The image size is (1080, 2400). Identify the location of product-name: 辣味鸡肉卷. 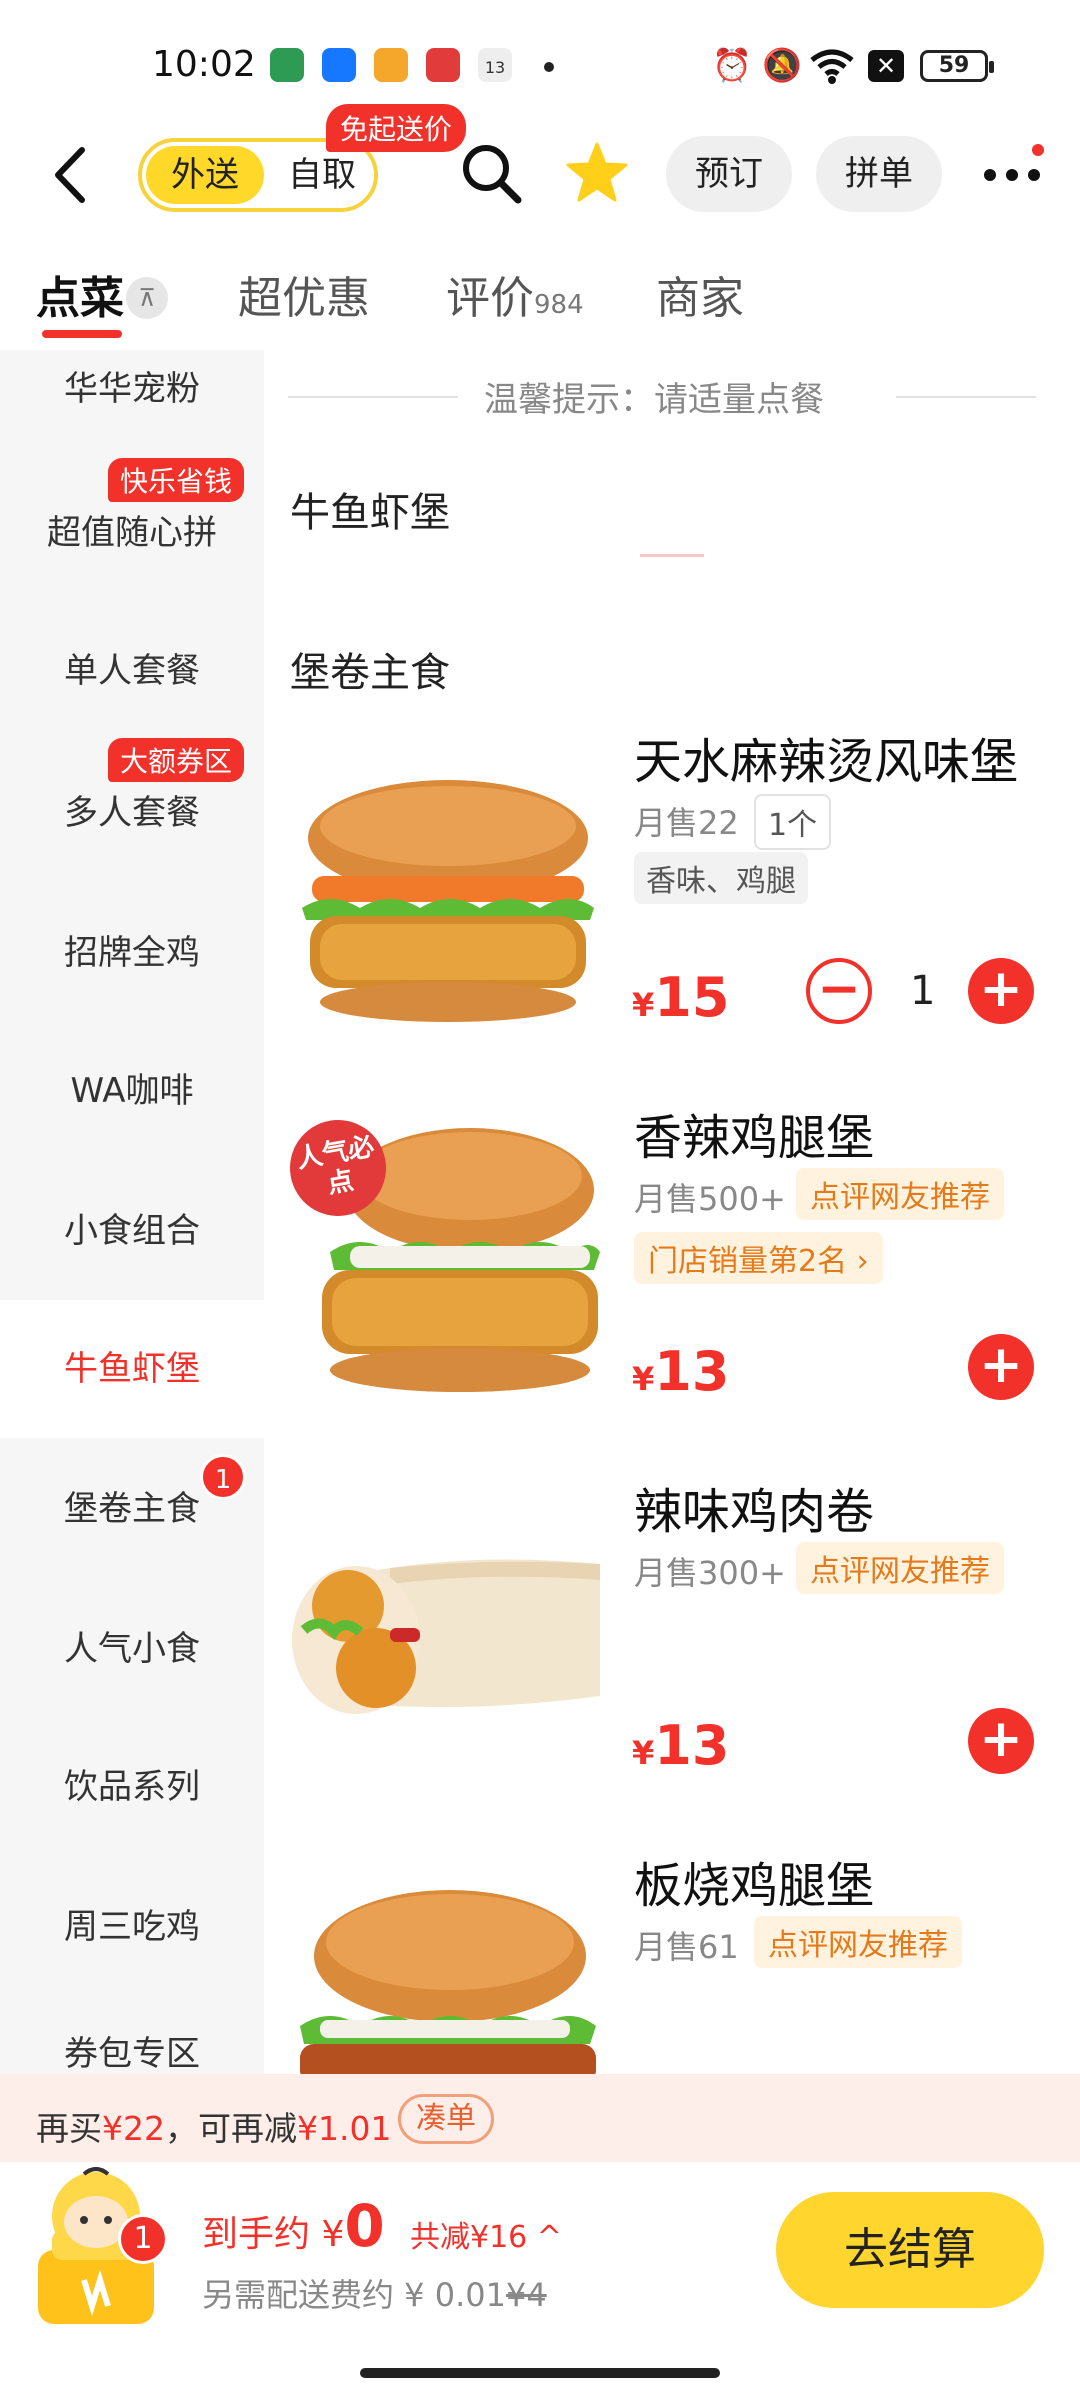
(754, 1507).